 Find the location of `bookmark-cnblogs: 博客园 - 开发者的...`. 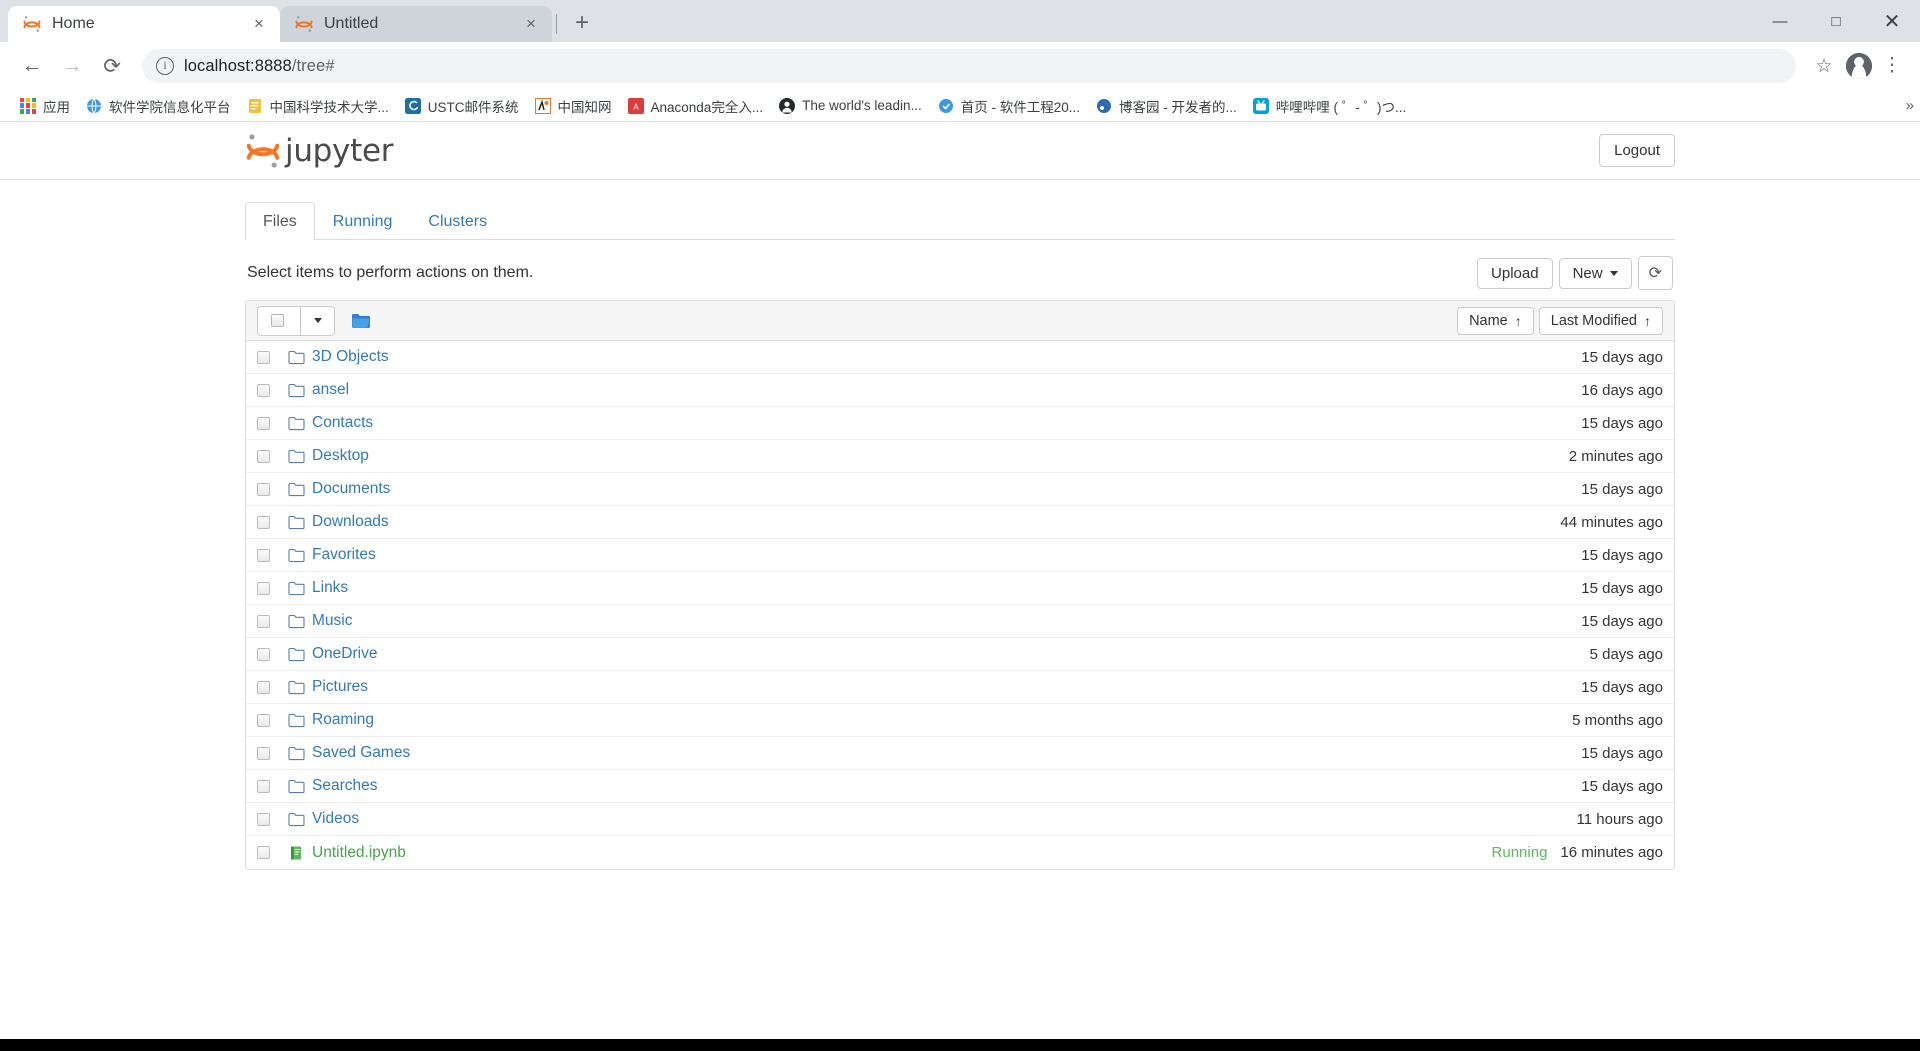

bookmark-cnblogs: 博客园 - 开发者的... is located at coordinates (1166, 106).